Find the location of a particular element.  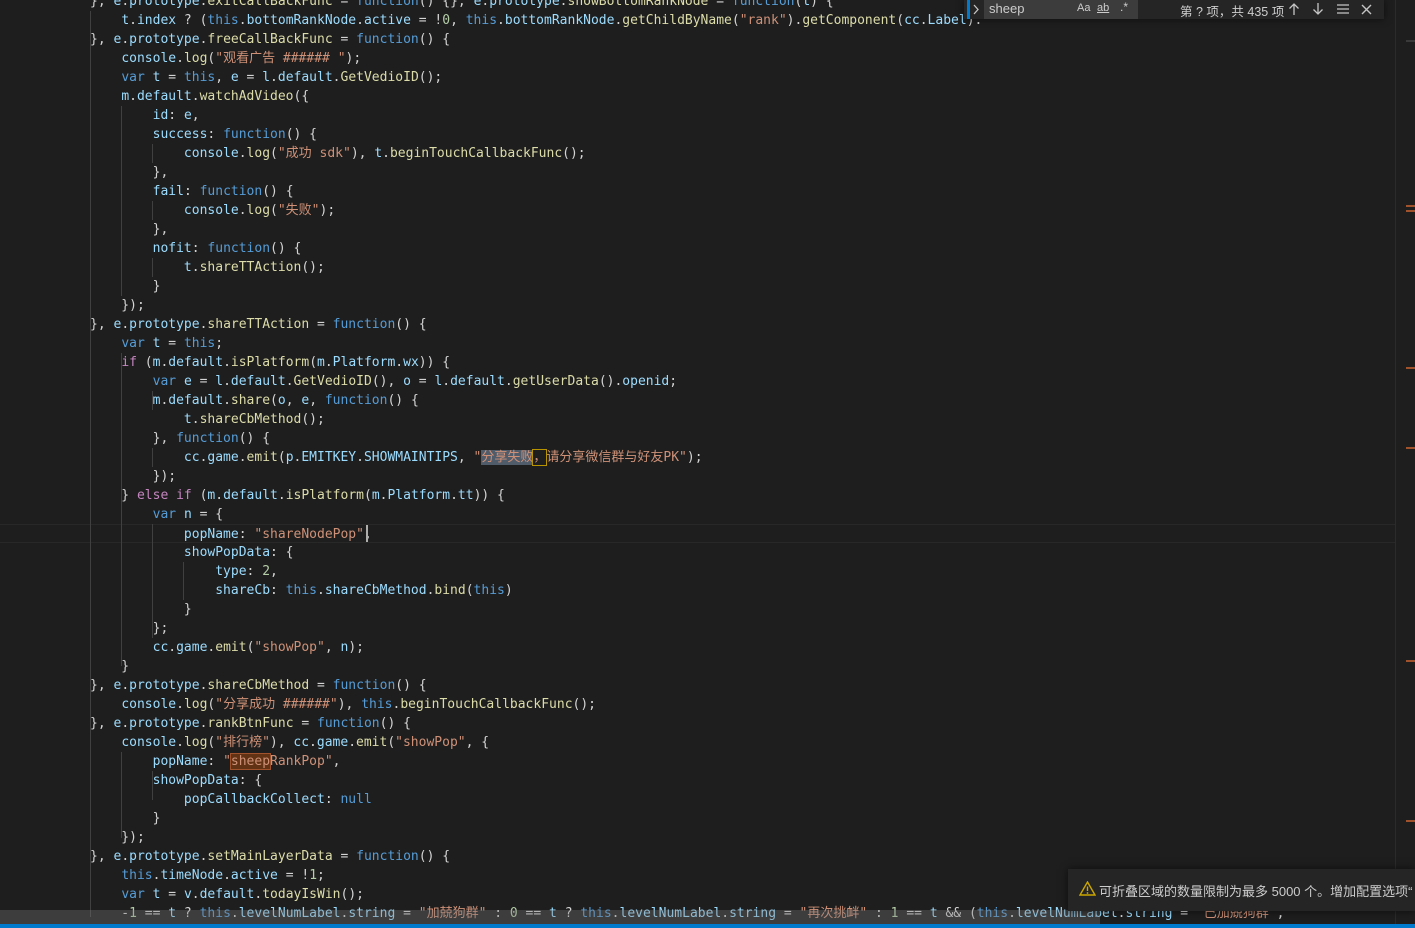

horizontal-scrollbar is located at coordinates (697, 917).